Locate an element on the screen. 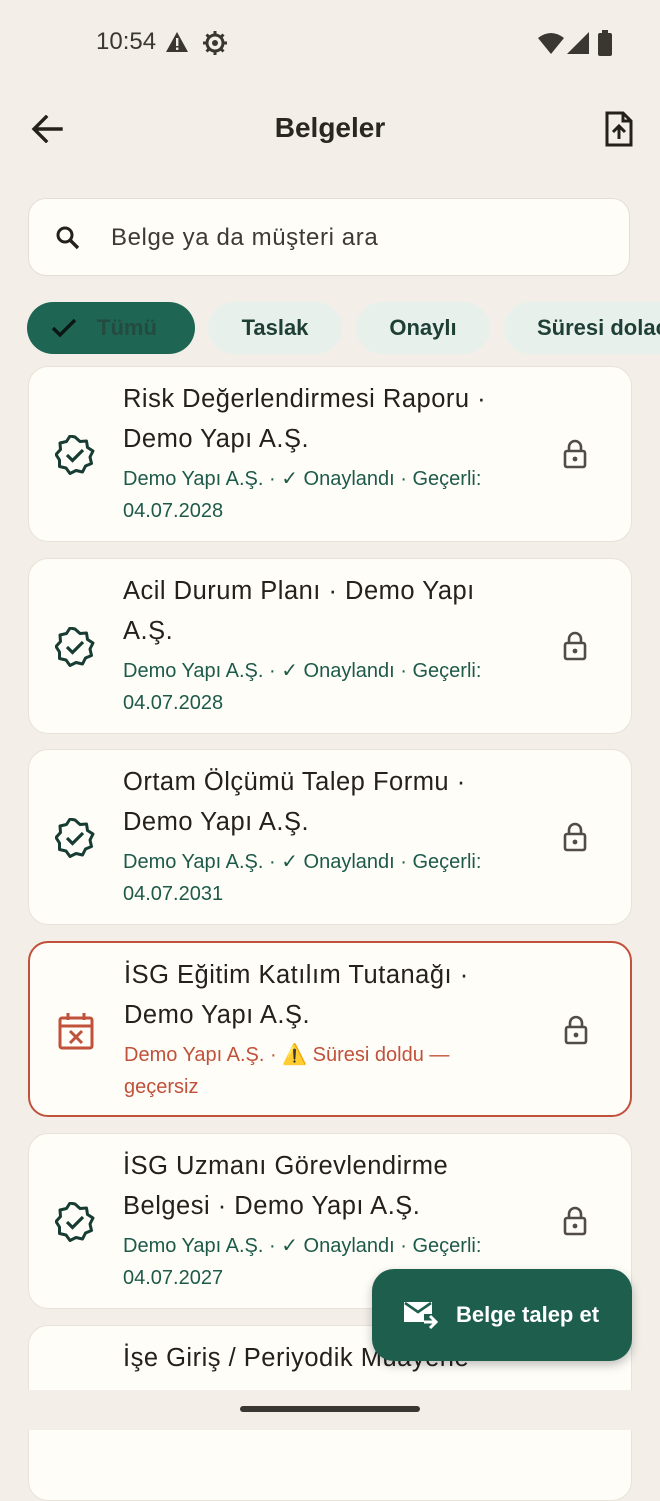  chip-all: Tümü is located at coordinates (111, 328).